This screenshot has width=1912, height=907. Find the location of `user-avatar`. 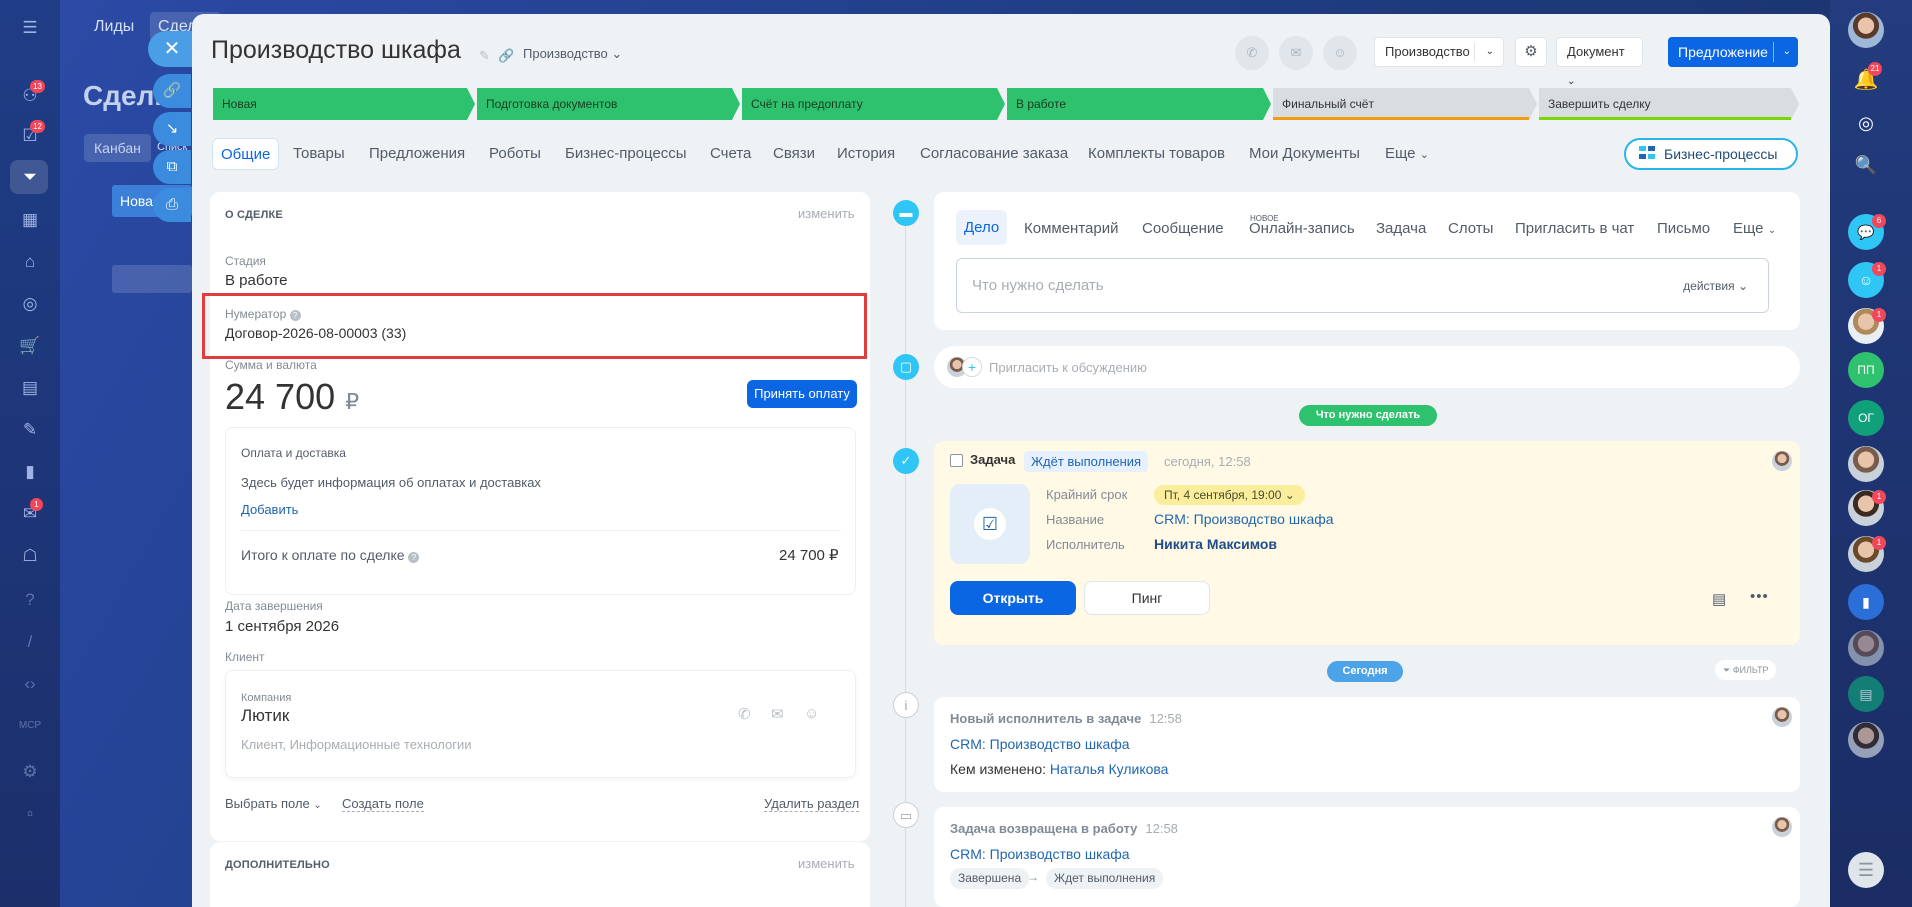

user-avatar is located at coordinates (1866, 30).